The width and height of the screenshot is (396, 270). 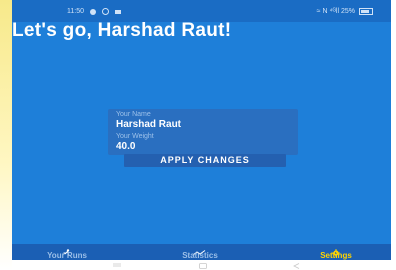 I want to click on bottom-navigation: Your Runs Statistics Settings, so click(x=201, y=252).